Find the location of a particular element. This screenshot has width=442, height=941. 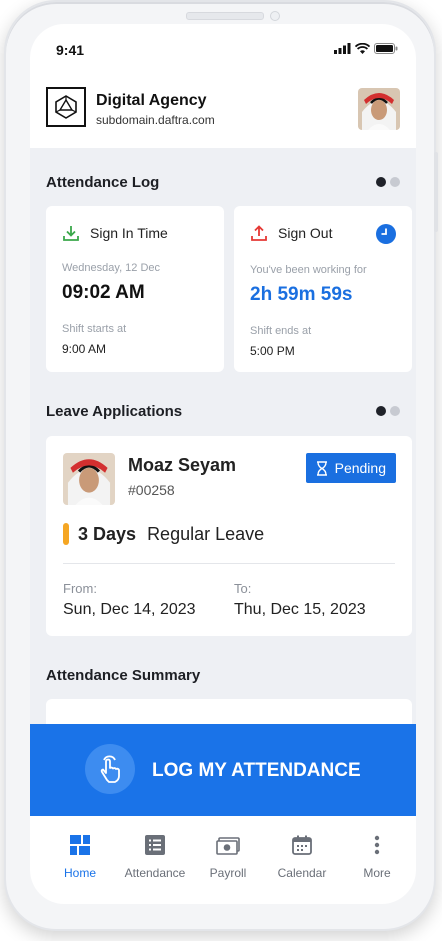

nav-item-more: More is located at coordinates (377, 856).